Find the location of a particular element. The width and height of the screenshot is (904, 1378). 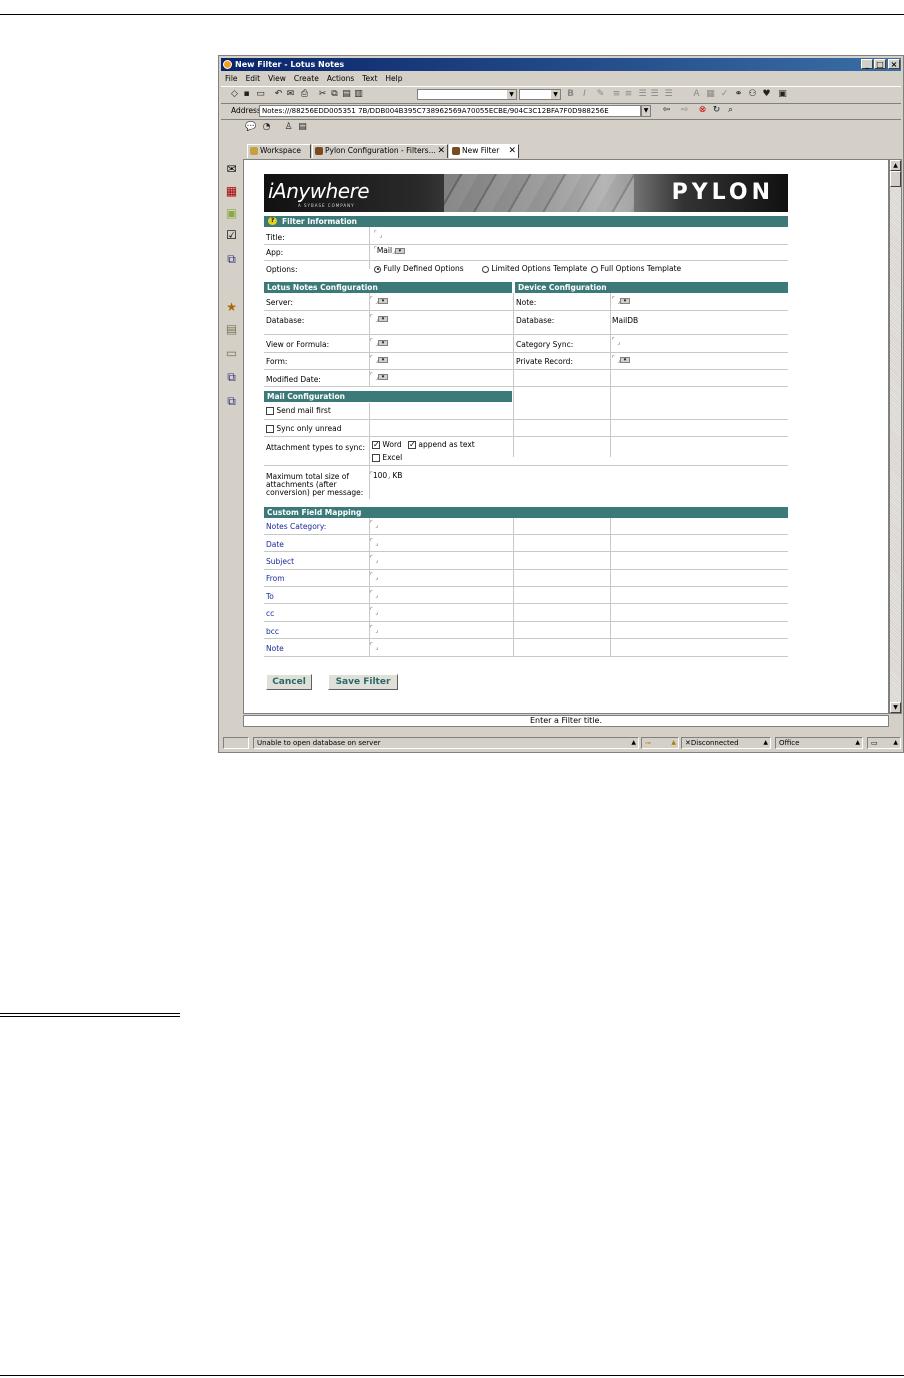

map-date-field: ⌜ ⌟ is located at coordinates (374, 542).